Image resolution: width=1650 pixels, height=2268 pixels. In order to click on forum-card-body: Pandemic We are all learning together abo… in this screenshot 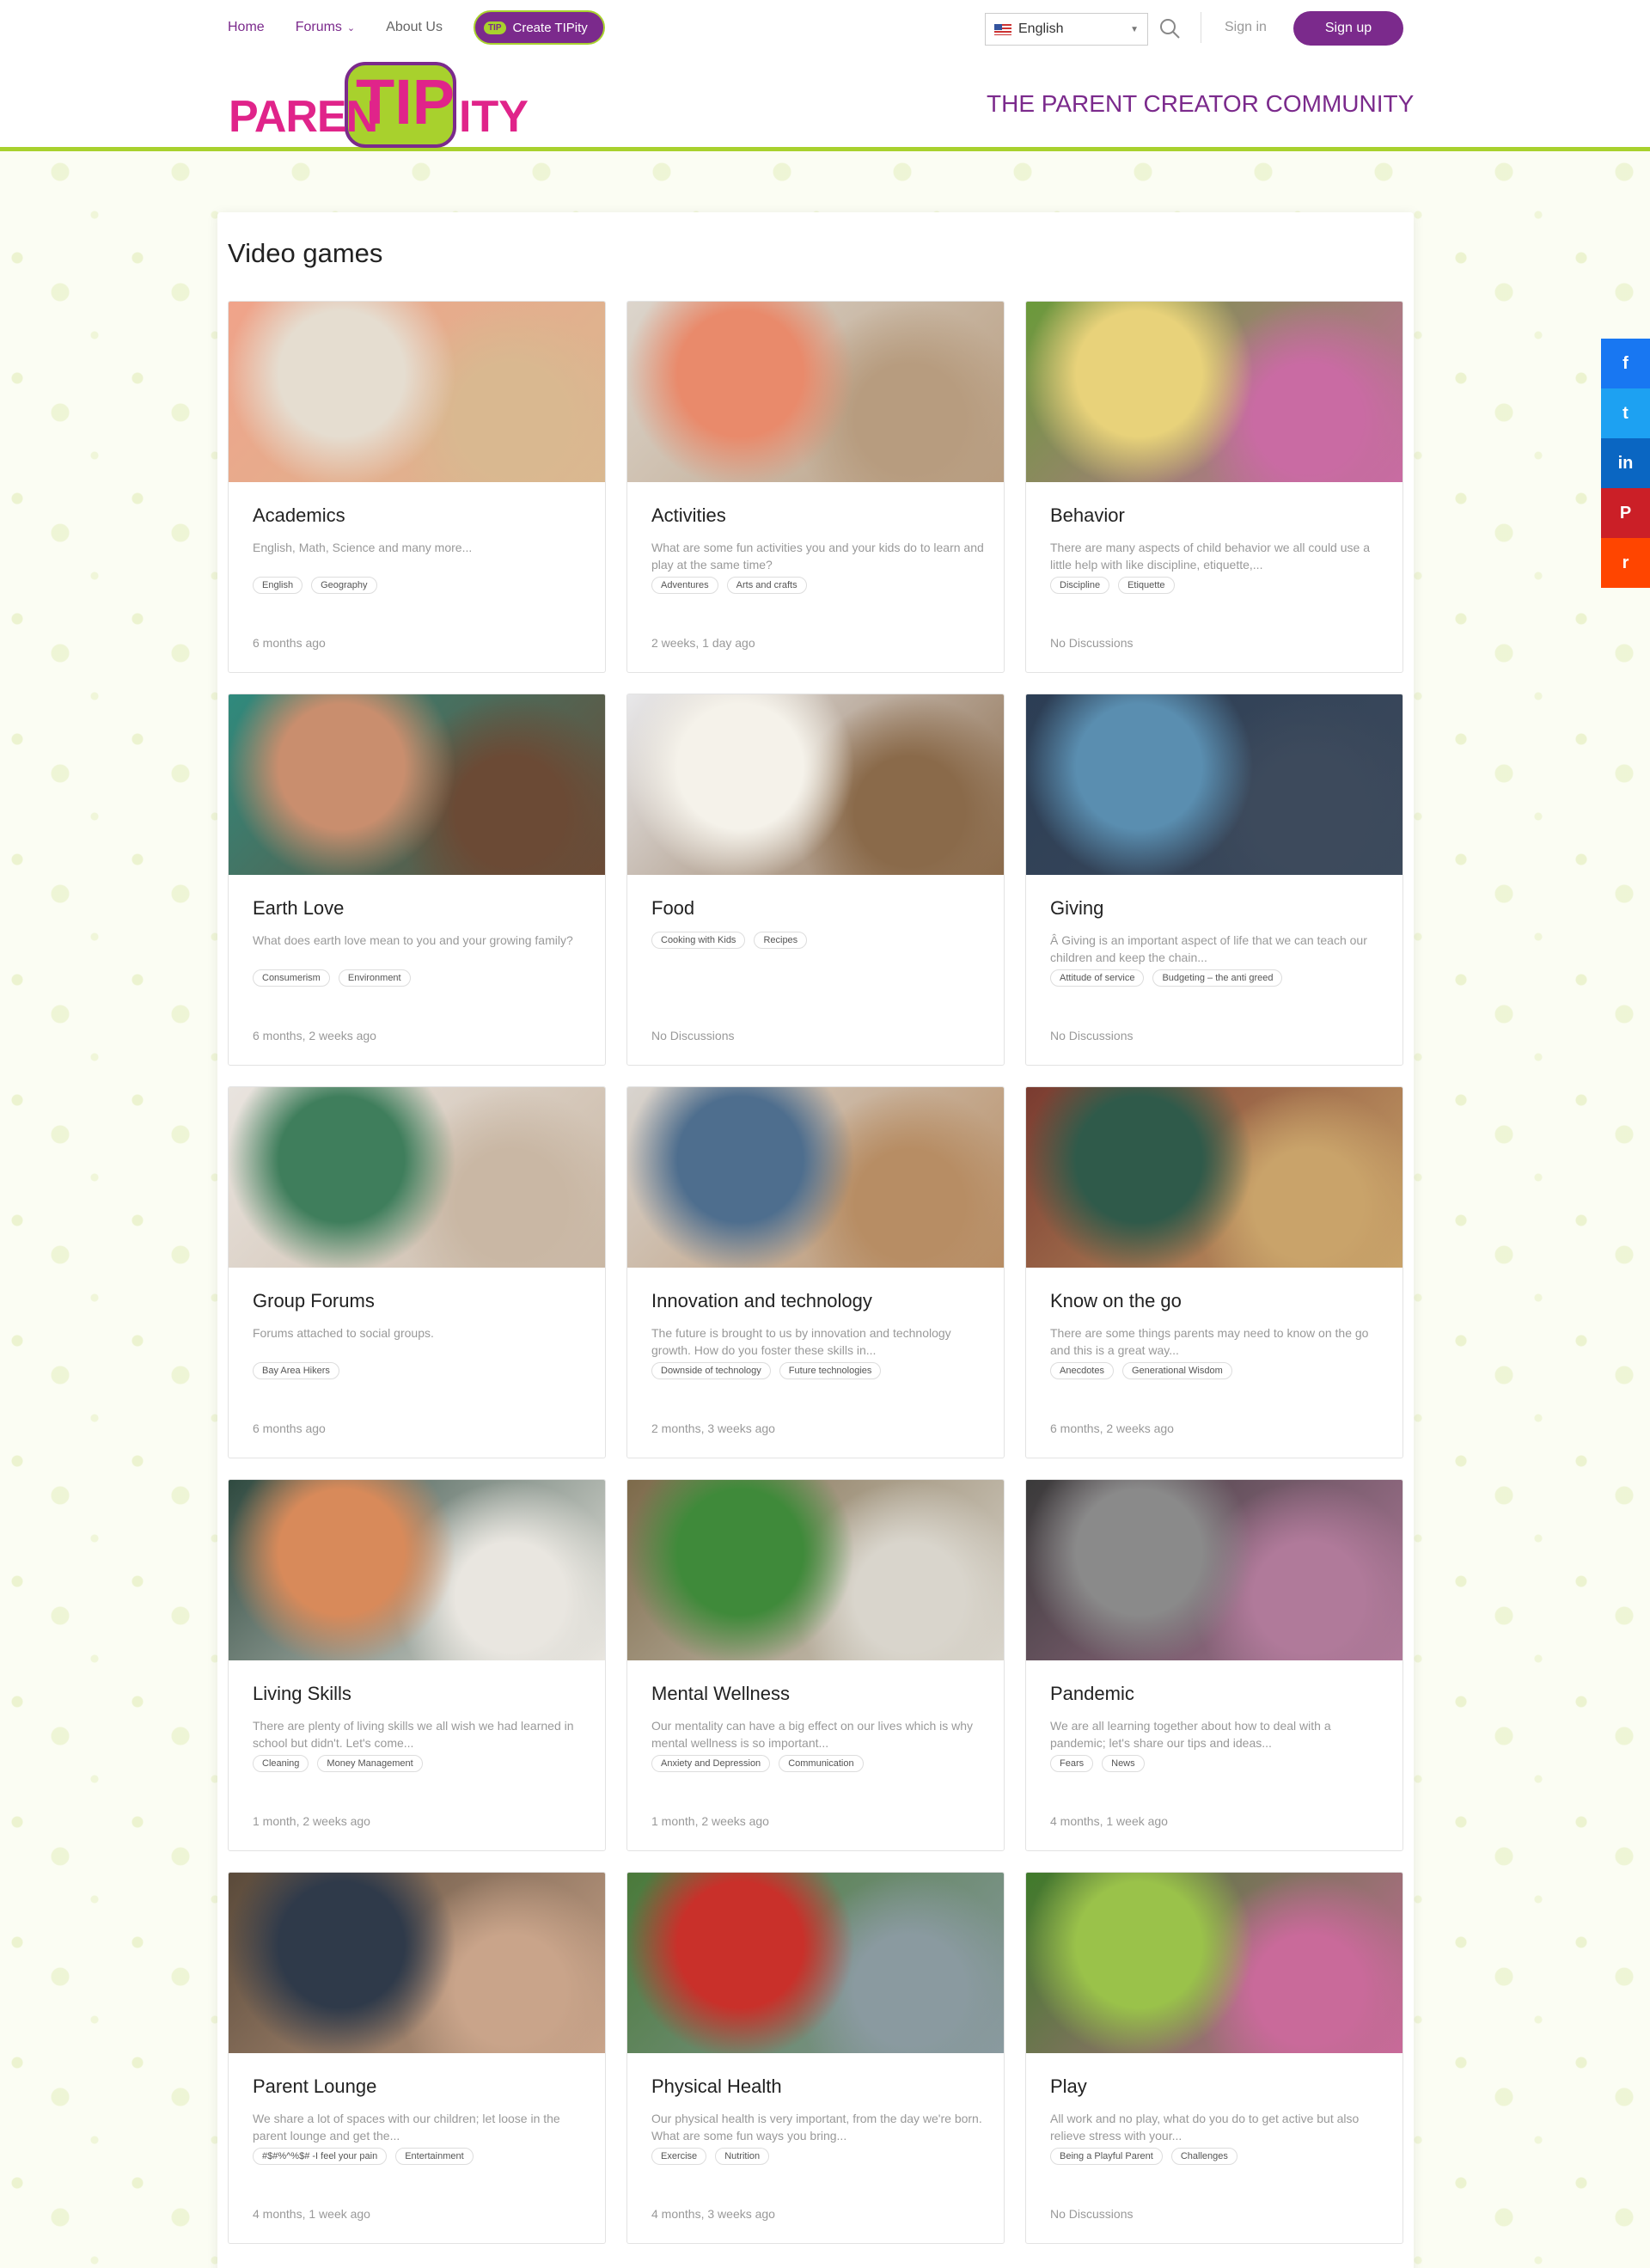, I will do `click(1217, 1727)`.